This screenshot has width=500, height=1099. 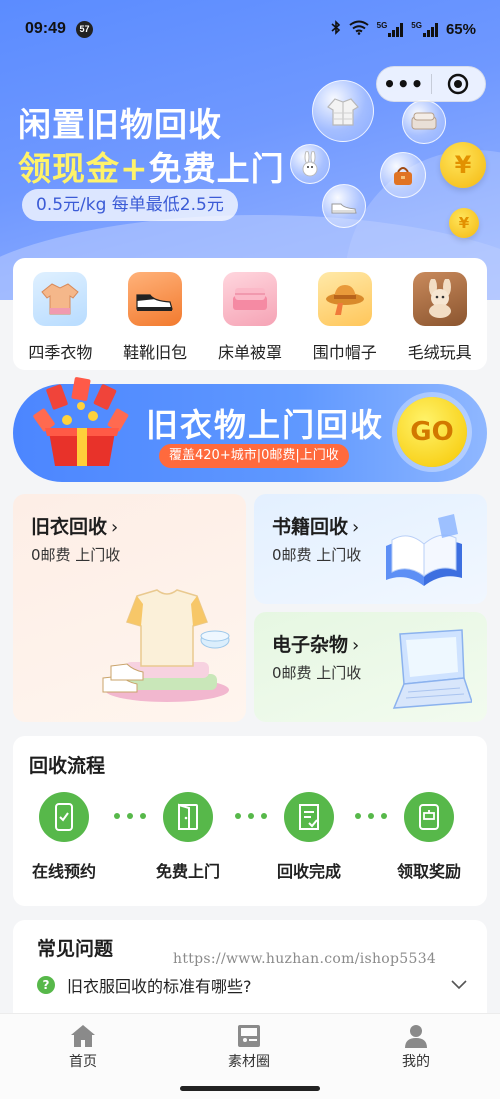 I want to click on tab-home: 首页, so click(x=83, y=1047).